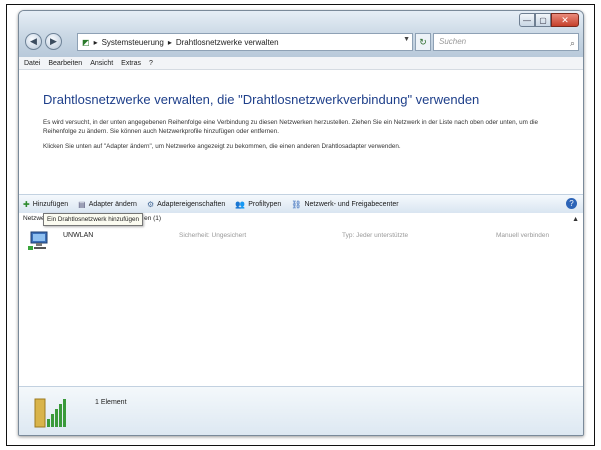 The image size is (601, 450). What do you see at coordinates (78, 235) in the screenshot?
I see `network-name: UNWLAN` at bounding box center [78, 235].